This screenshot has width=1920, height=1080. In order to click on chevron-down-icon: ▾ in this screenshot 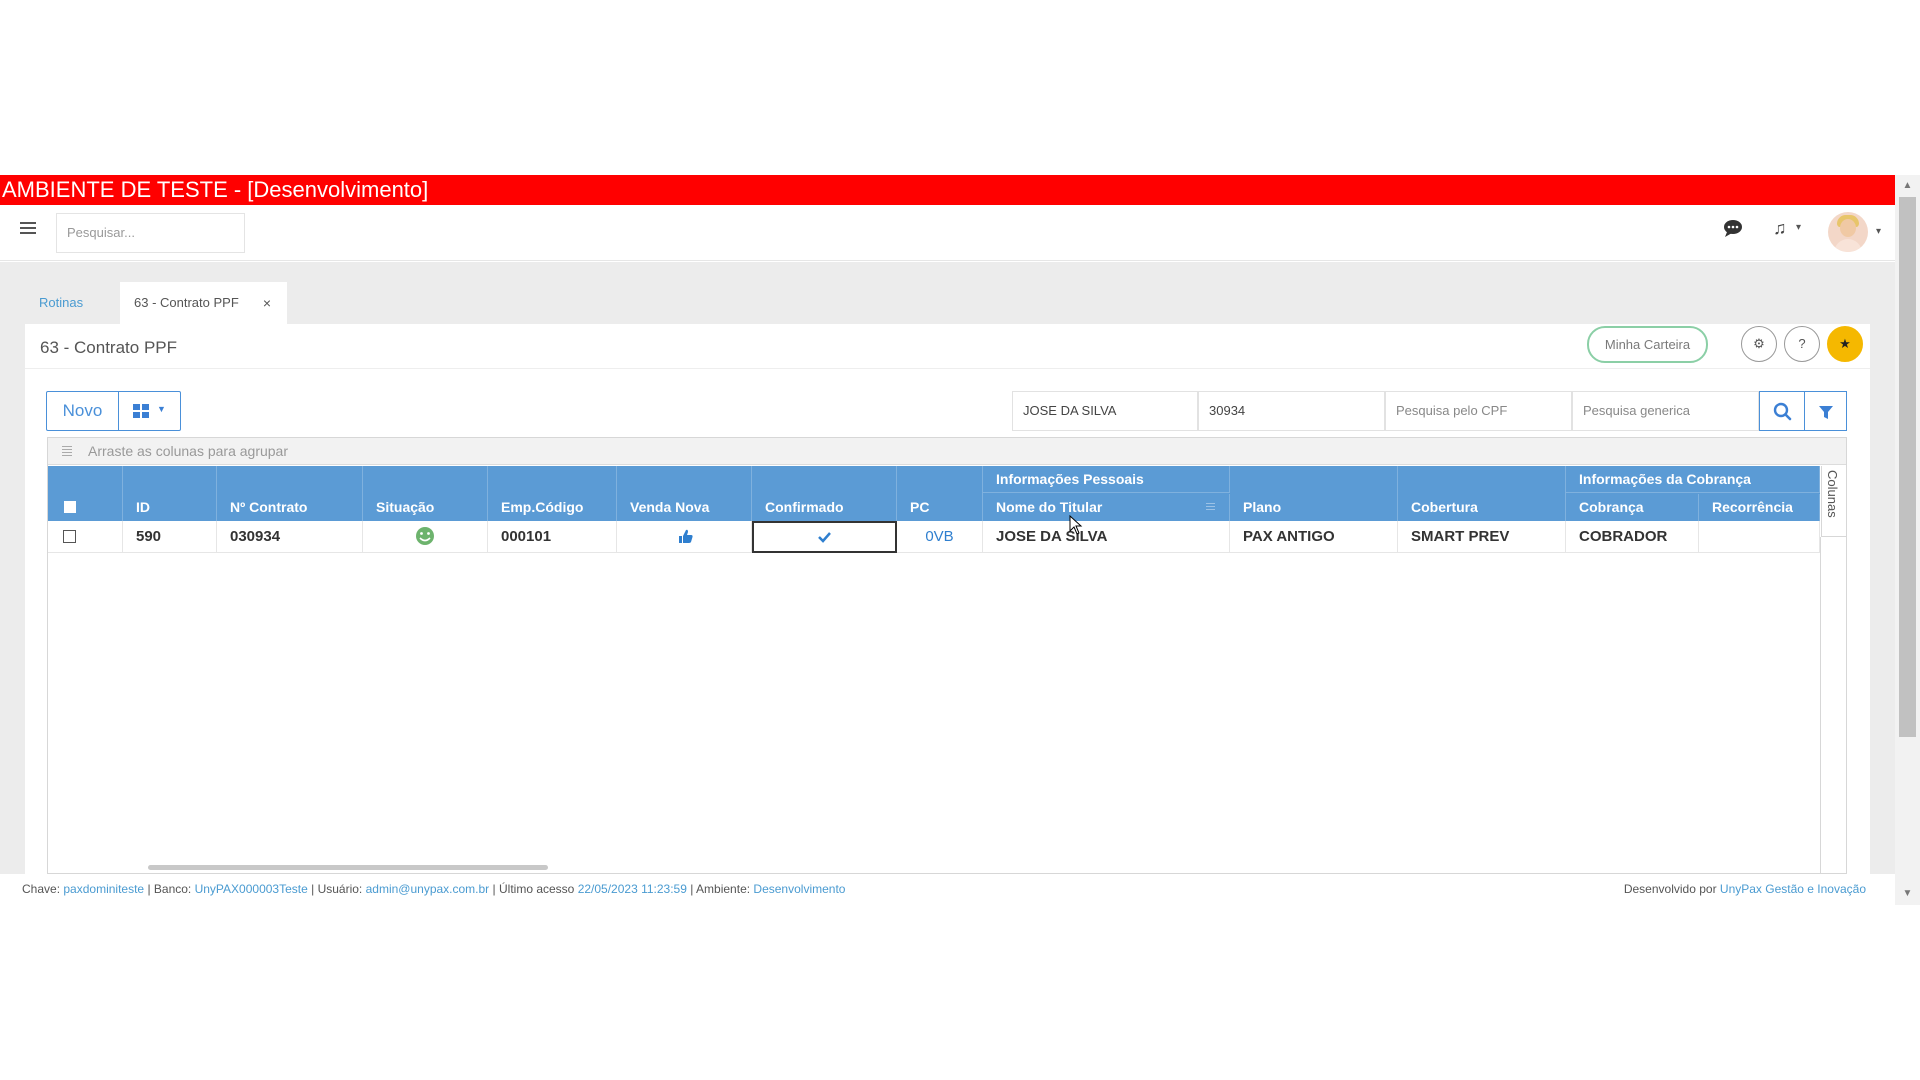, I will do `click(1798, 227)`.